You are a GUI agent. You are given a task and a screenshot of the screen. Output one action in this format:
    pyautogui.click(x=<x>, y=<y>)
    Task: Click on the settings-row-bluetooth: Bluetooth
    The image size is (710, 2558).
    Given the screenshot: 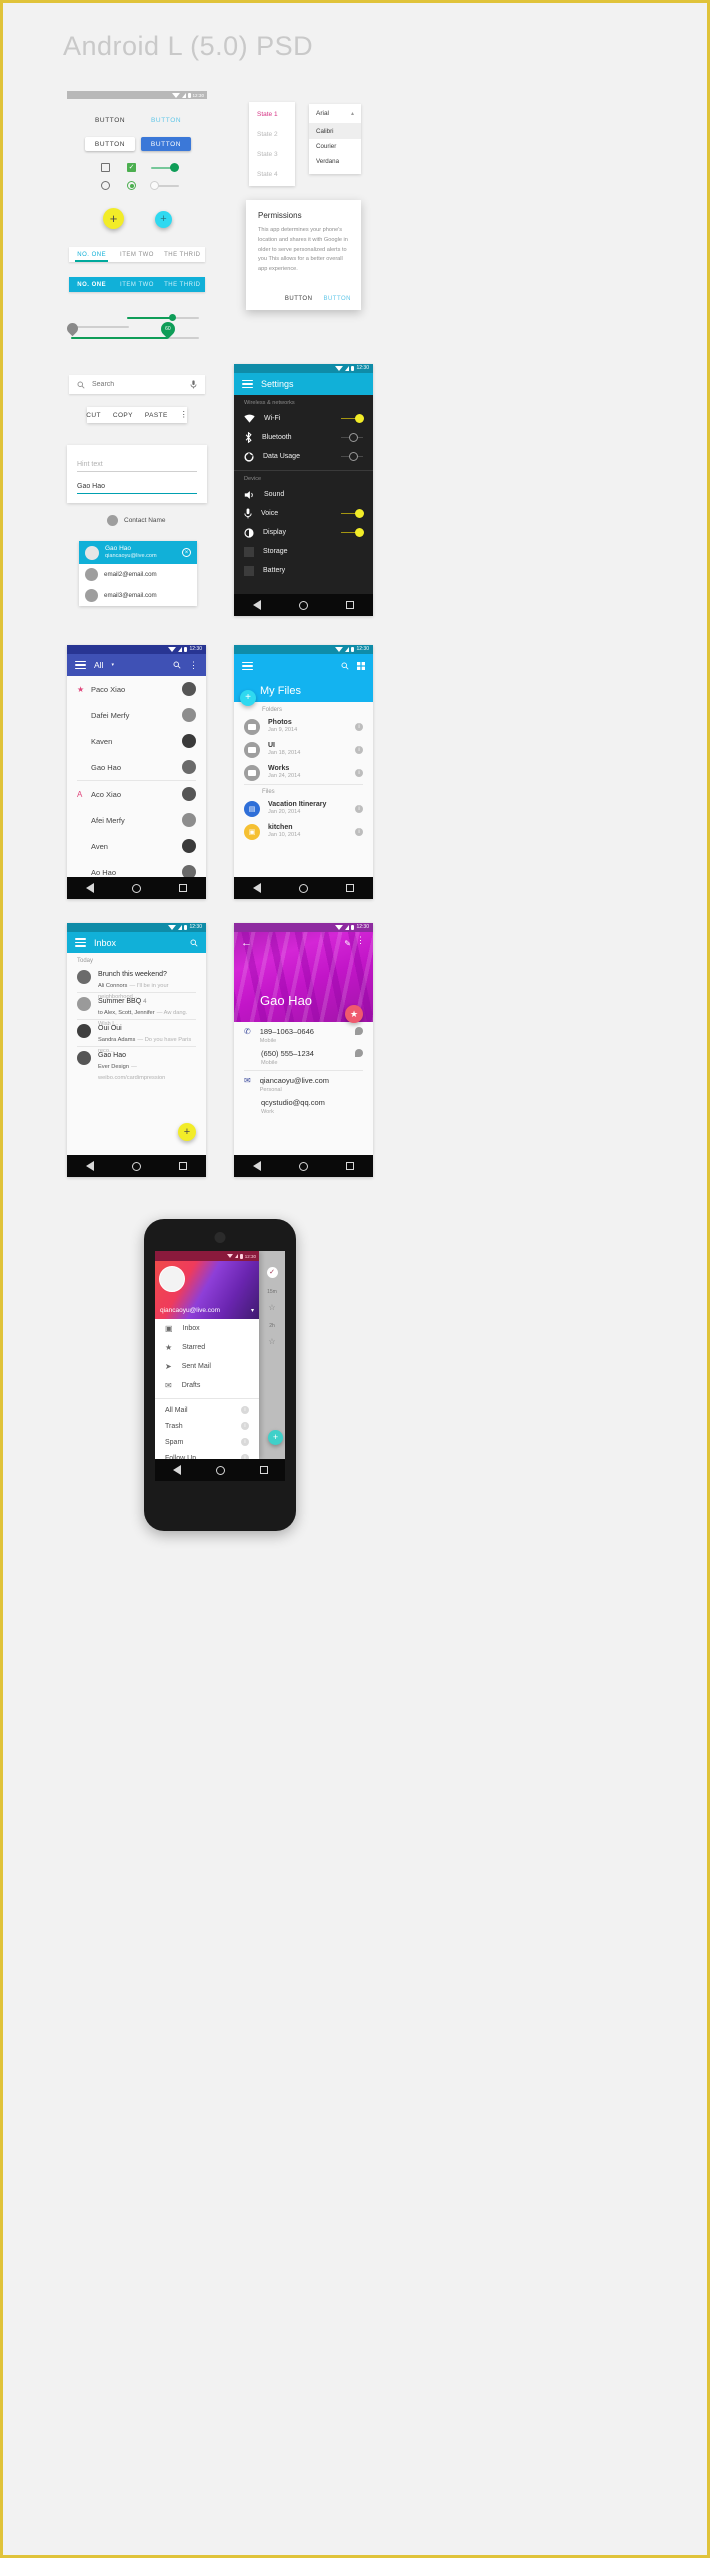 What is the action you would take?
    pyautogui.click(x=303, y=437)
    